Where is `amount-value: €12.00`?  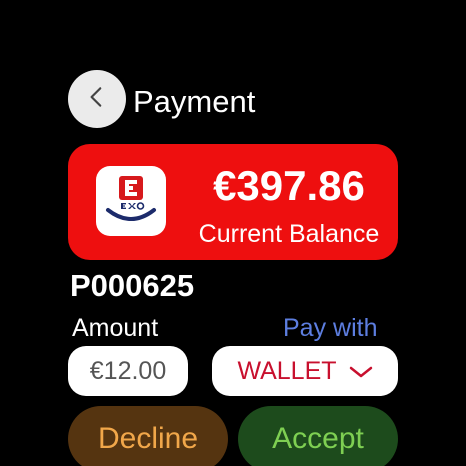 amount-value: €12.00 is located at coordinates (128, 370).